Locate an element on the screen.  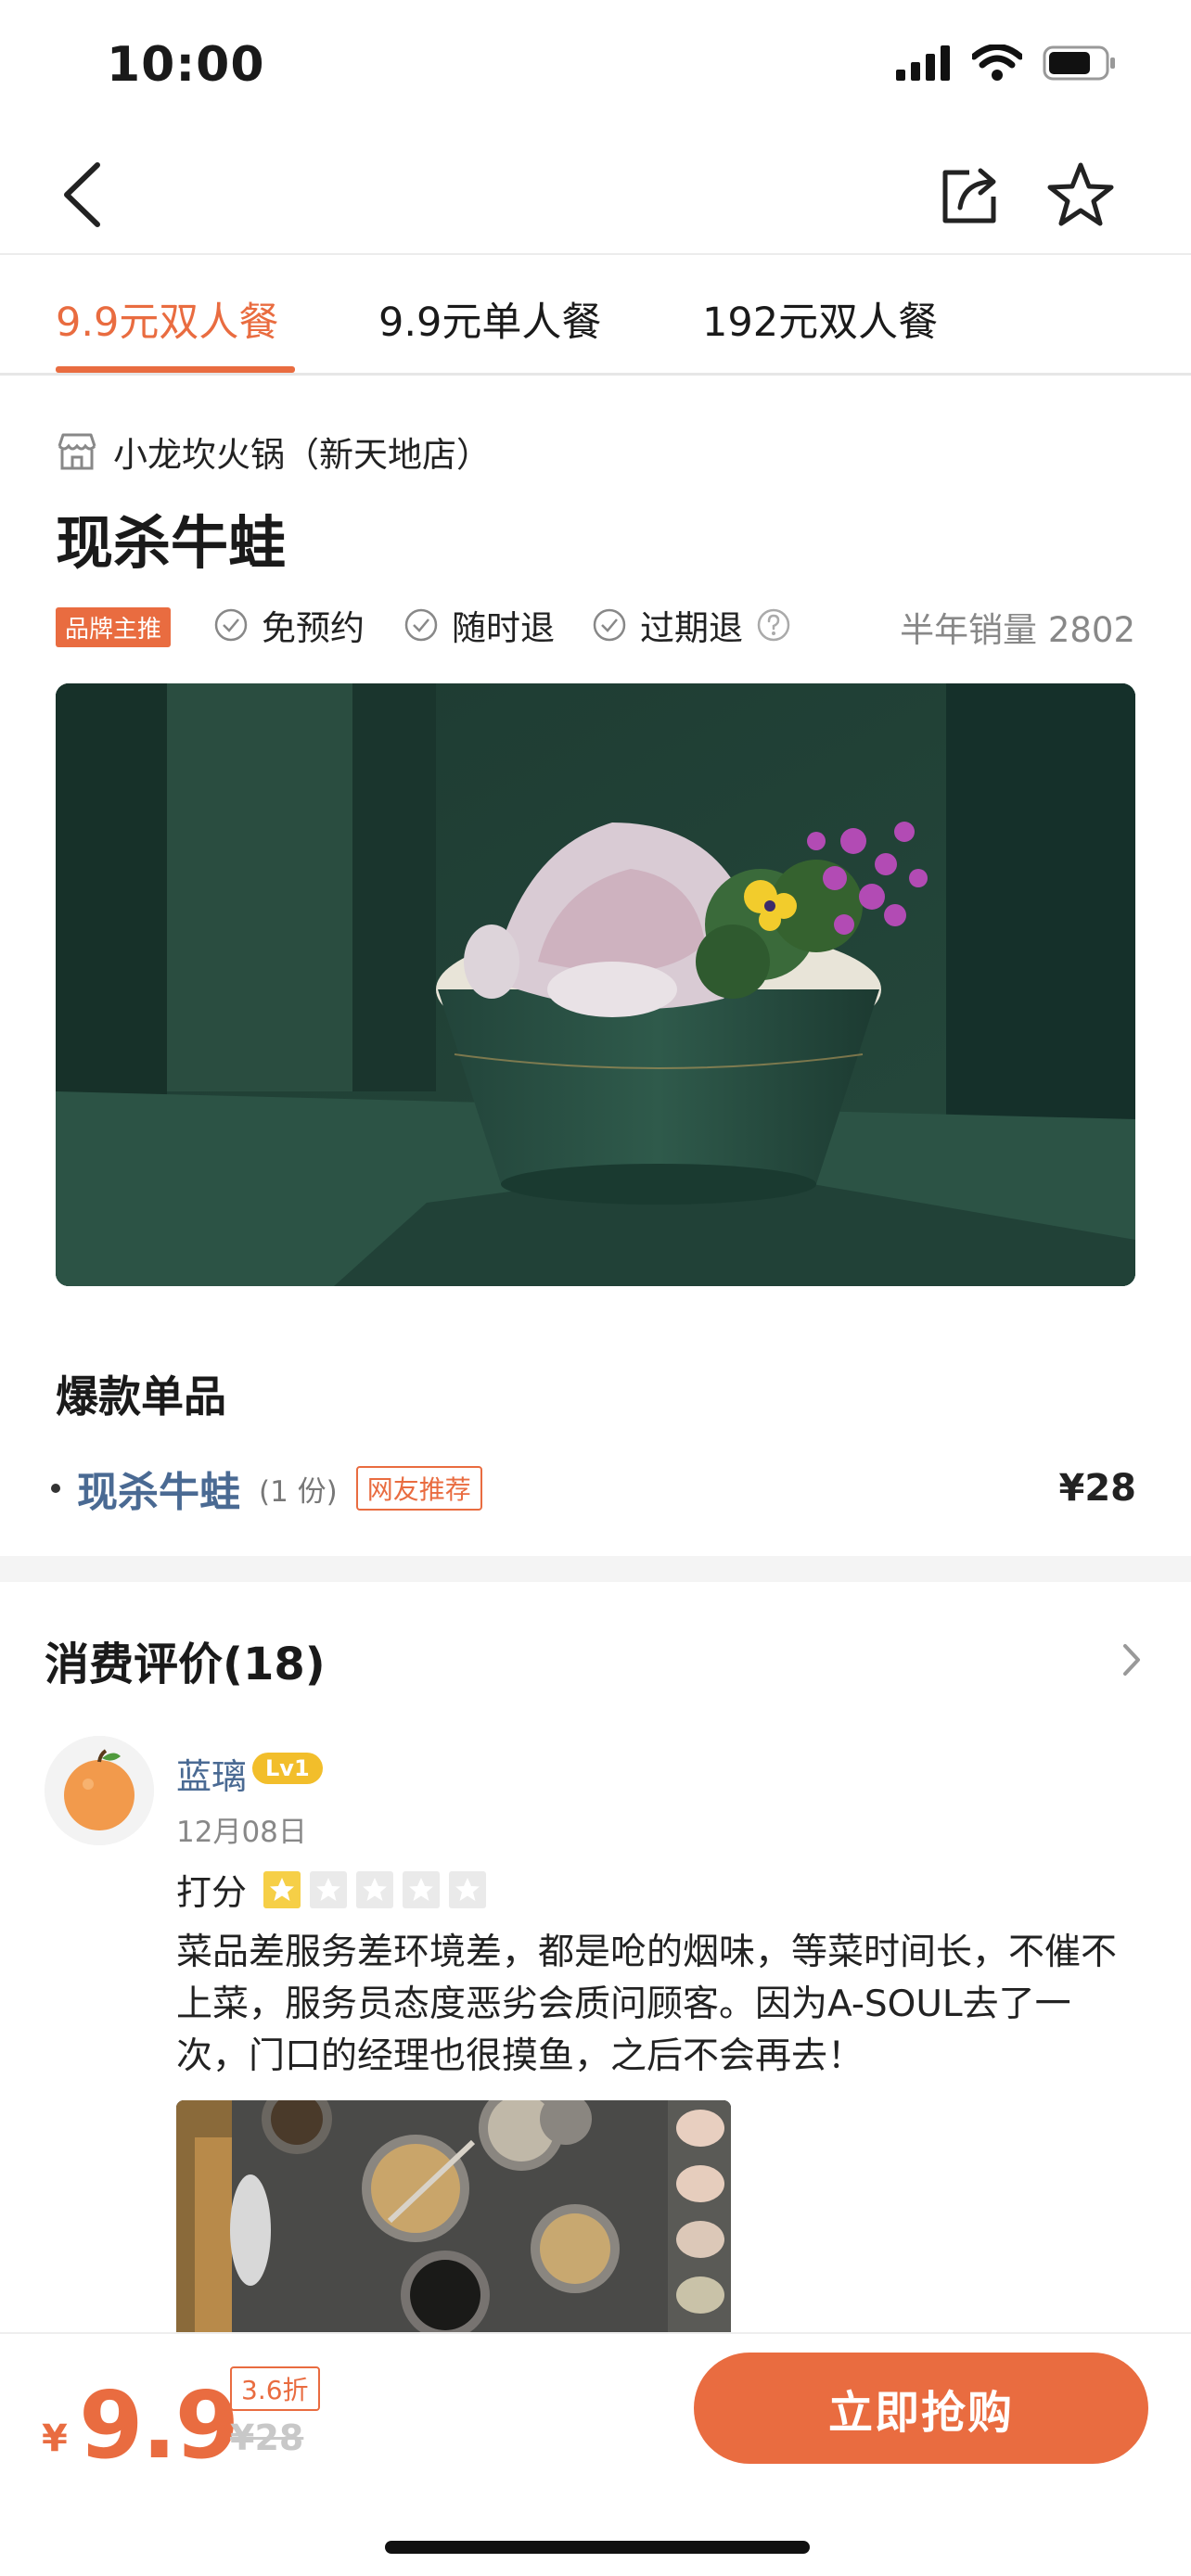
status-bar: 10:00 is located at coordinates (595, 67).